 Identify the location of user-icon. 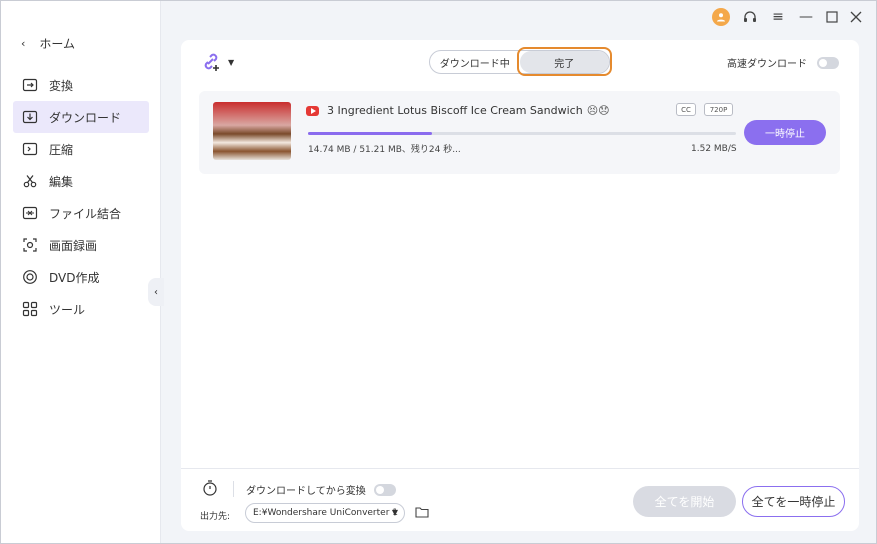
(721, 17).